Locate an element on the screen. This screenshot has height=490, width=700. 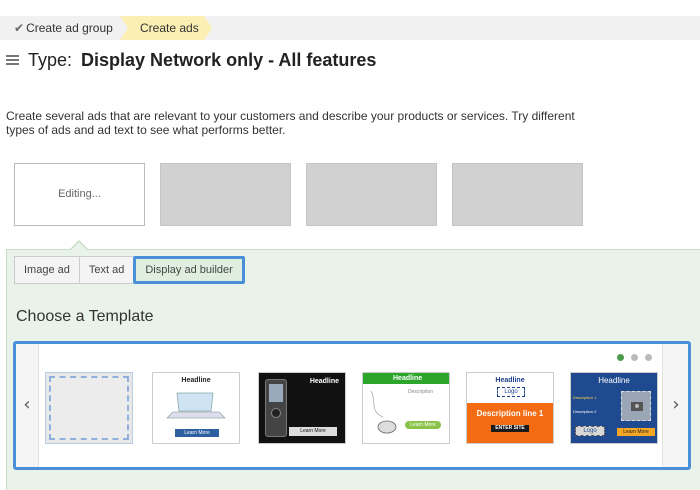
template-description-2: Description 2 is located at coordinates (585, 411).